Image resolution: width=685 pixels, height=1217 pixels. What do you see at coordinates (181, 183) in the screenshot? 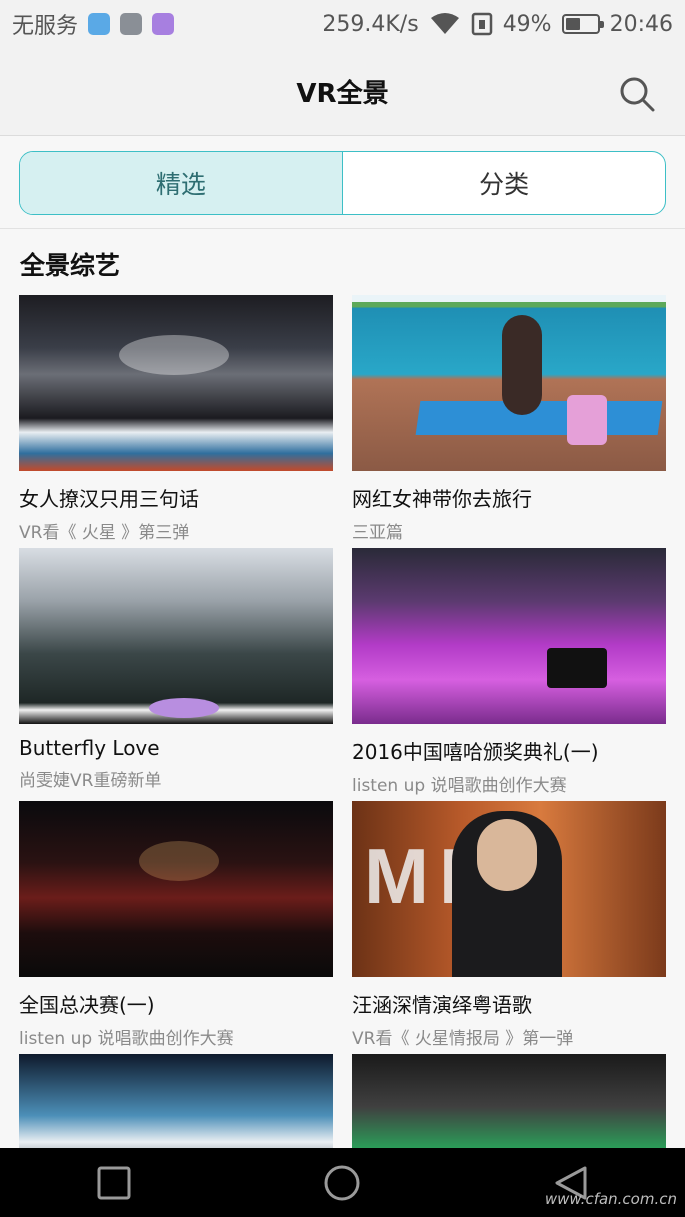
I see `tab-featured: 精选` at bounding box center [181, 183].